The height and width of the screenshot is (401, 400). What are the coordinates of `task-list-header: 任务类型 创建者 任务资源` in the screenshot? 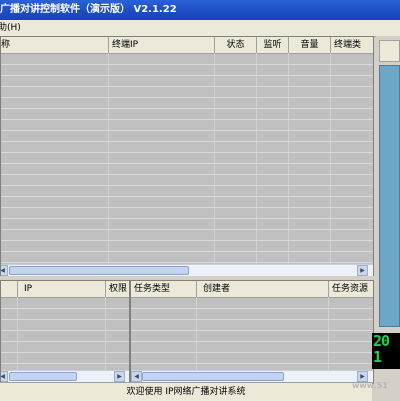 It's located at (252, 289).